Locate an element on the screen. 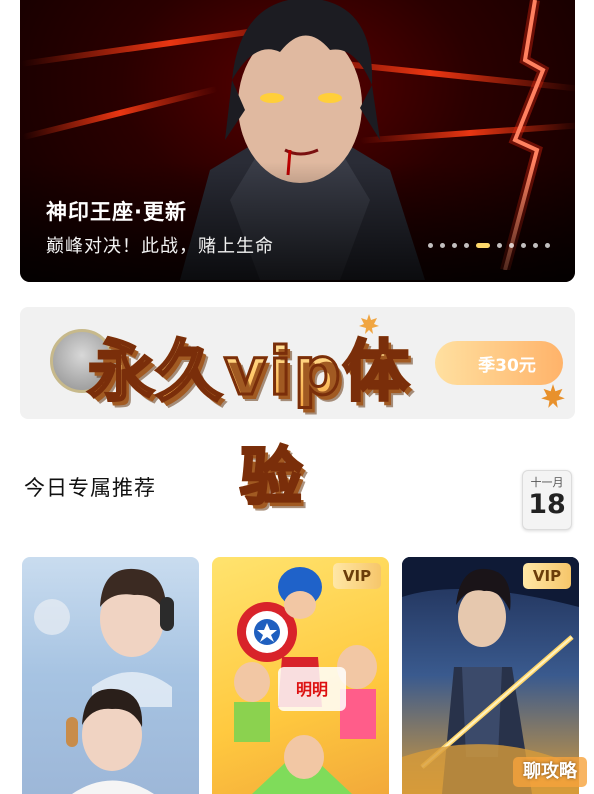  calendar-month: 十一月 is located at coordinates (547, 482).